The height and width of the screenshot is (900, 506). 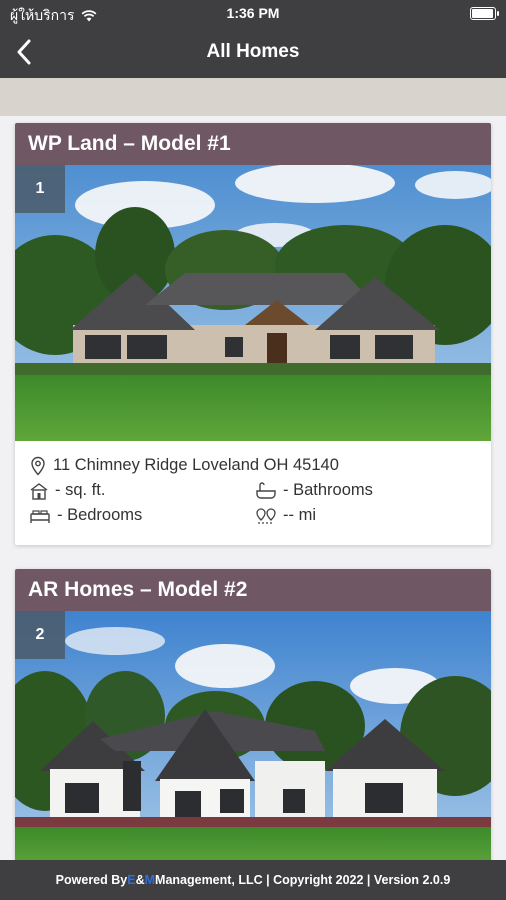 What do you see at coordinates (266, 490) in the screenshot?
I see `bathtub-icon` at bounding box center [266, 490].